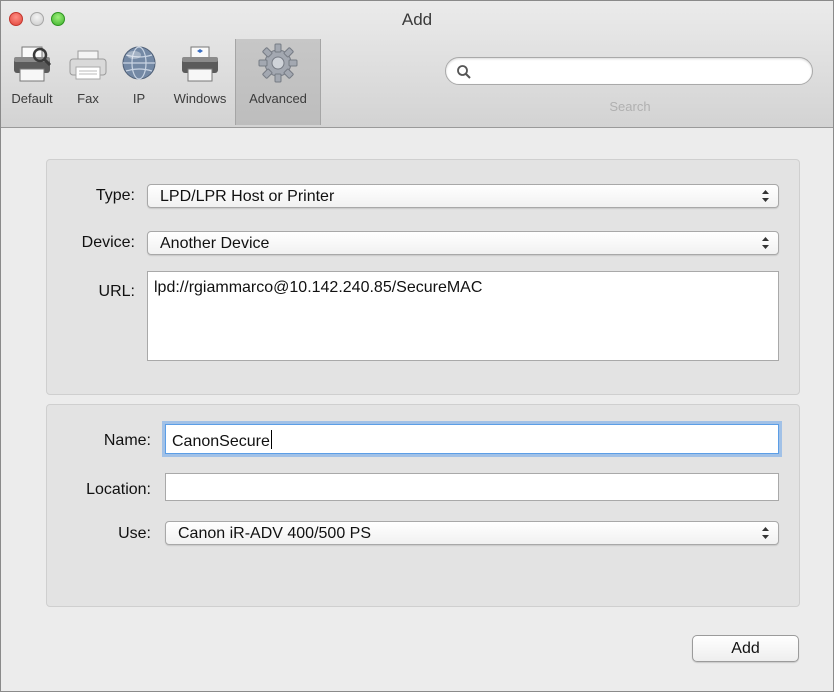  Describe the element at coordinates (630, 85) in the screenshot. I see `search-area: Search` at that location.